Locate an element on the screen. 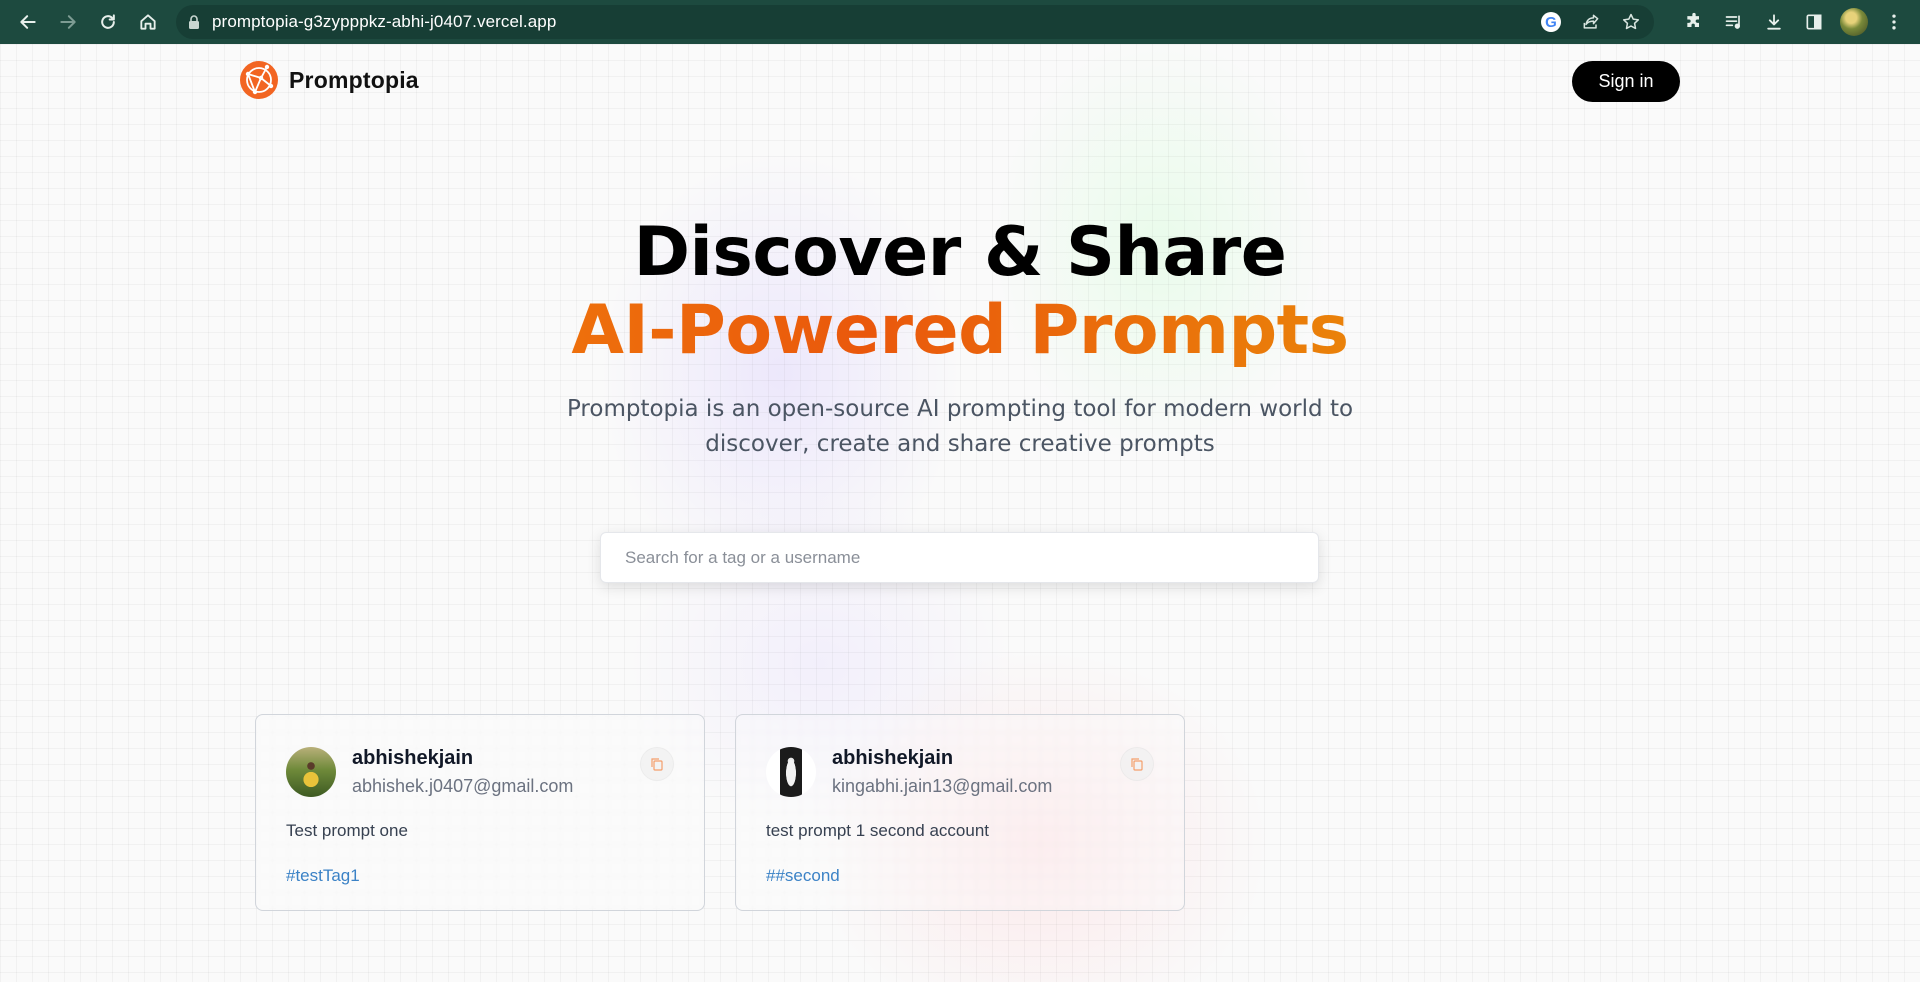 The width and height of the screenshot is (1920, 982). card-email: abhishek.j0407@gmail.com is located at coordinates (463, 786).